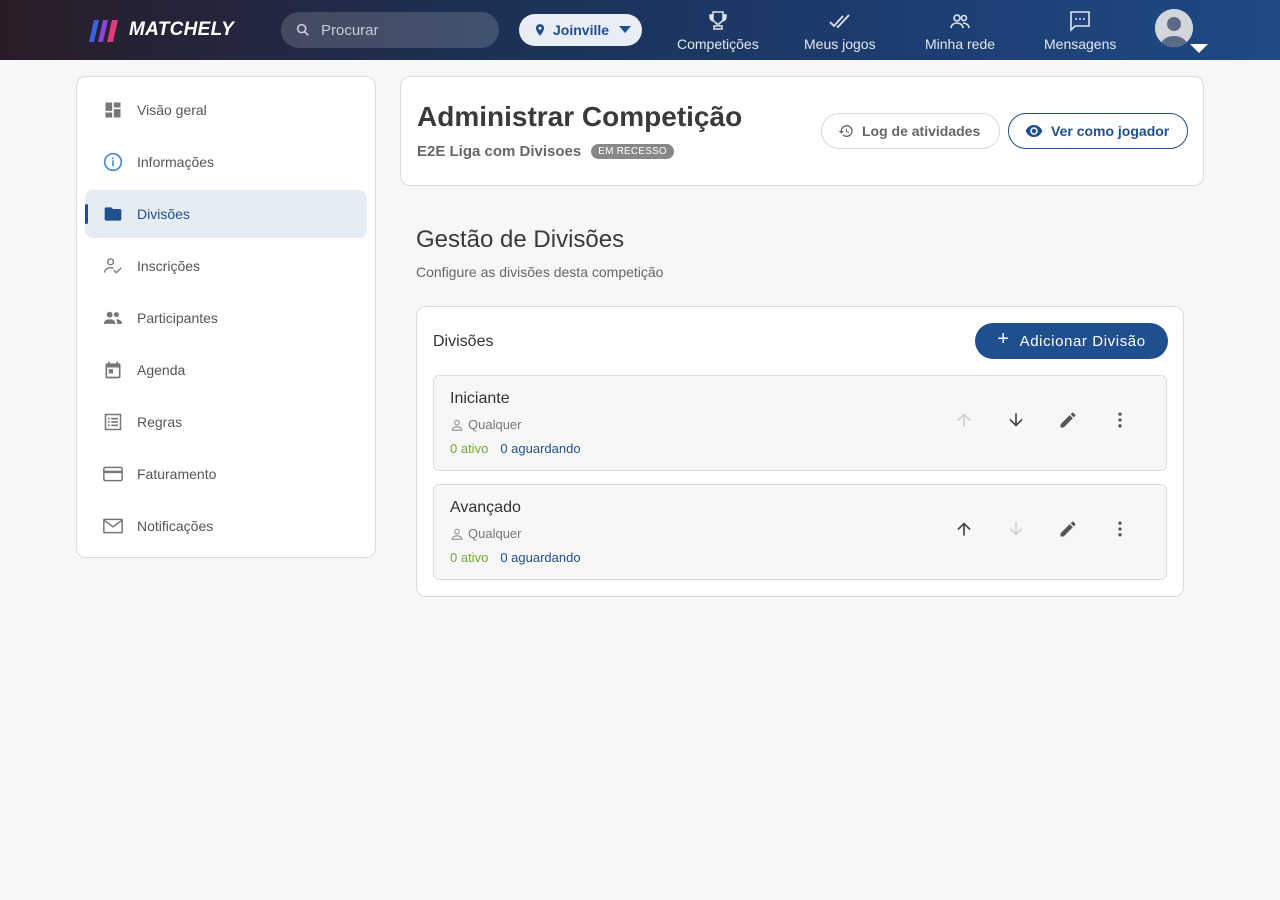  I want to click on sidebar-item-label: Informações, so click(176, 162).